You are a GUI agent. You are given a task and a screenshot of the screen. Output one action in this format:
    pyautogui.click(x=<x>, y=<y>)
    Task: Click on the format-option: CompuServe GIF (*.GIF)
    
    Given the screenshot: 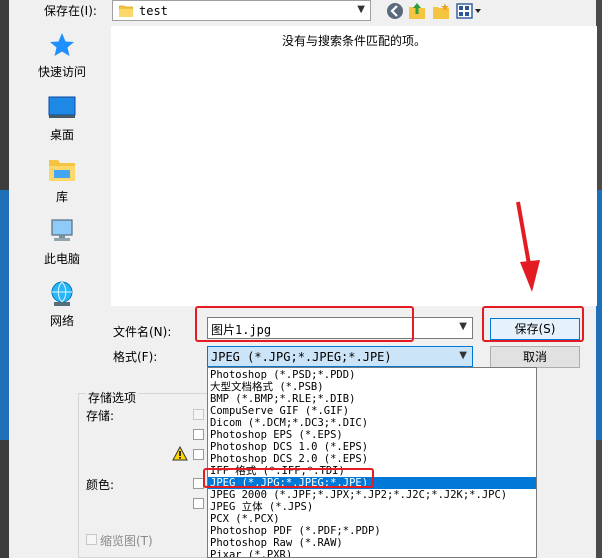 What is the action you would take?
    pyautogui.click(x=372, y=411)
    